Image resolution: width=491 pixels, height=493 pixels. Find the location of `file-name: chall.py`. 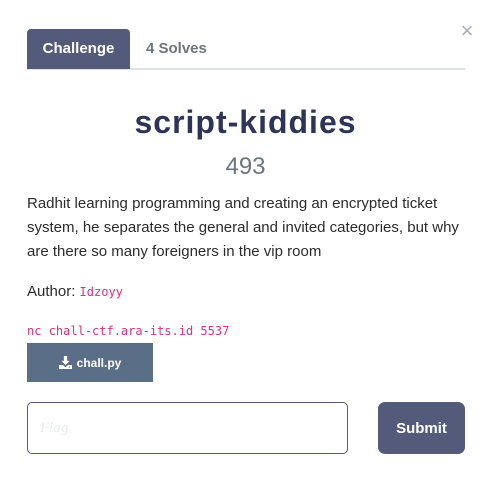

file-name: chall.py is located at coordinates (99, 362).